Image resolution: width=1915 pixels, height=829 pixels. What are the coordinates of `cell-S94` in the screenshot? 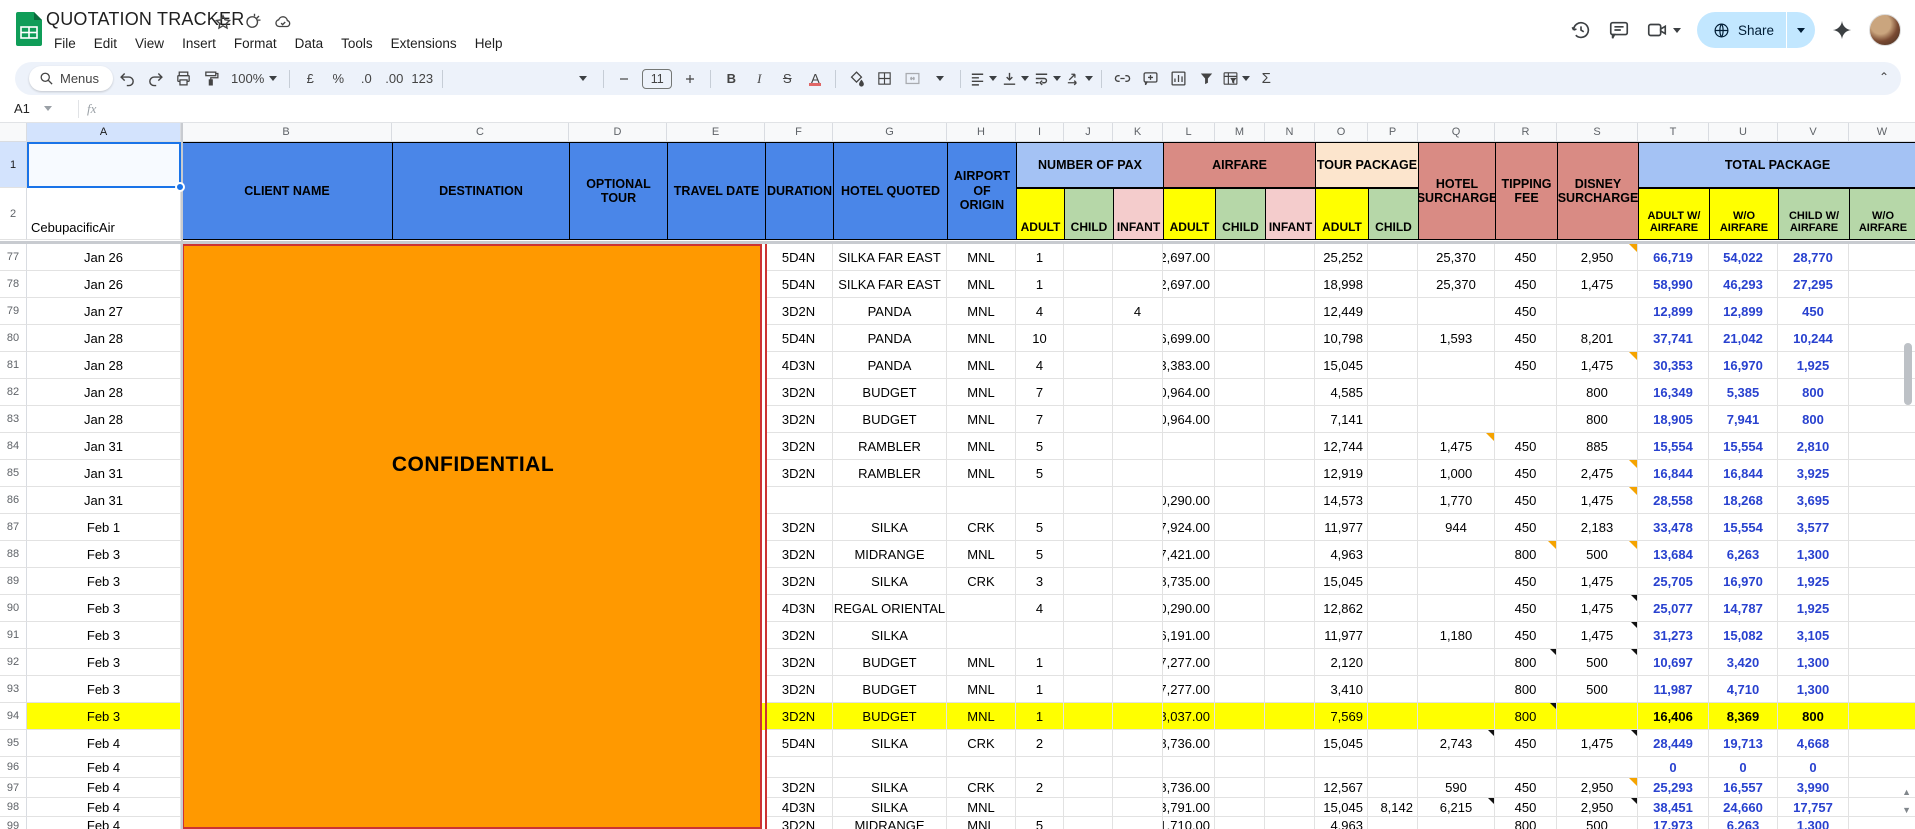 It's located at (1597, 716).